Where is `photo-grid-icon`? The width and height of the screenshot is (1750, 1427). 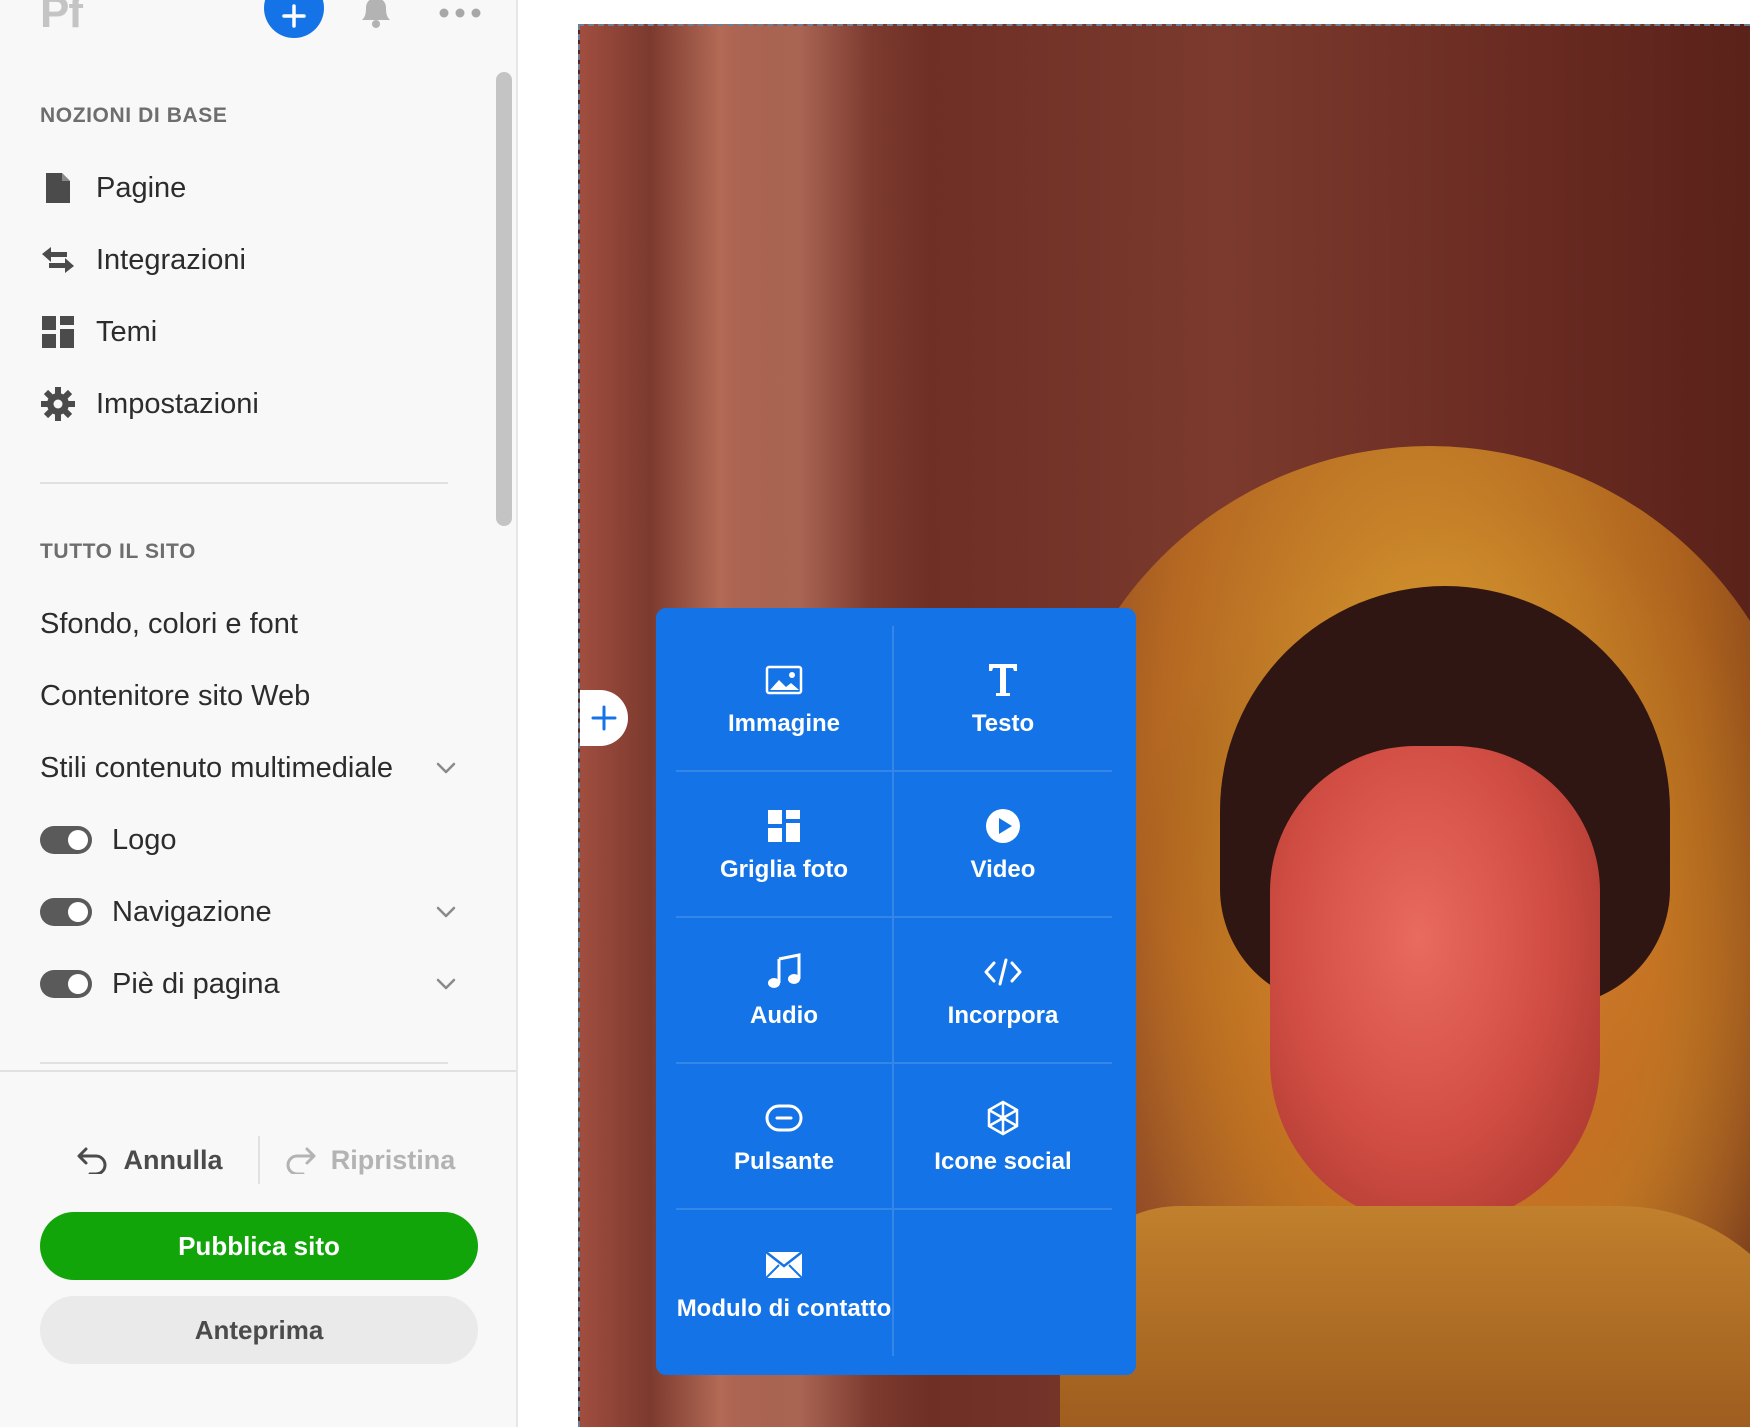
photo-grid-icon is located at coordinates (784, 826).